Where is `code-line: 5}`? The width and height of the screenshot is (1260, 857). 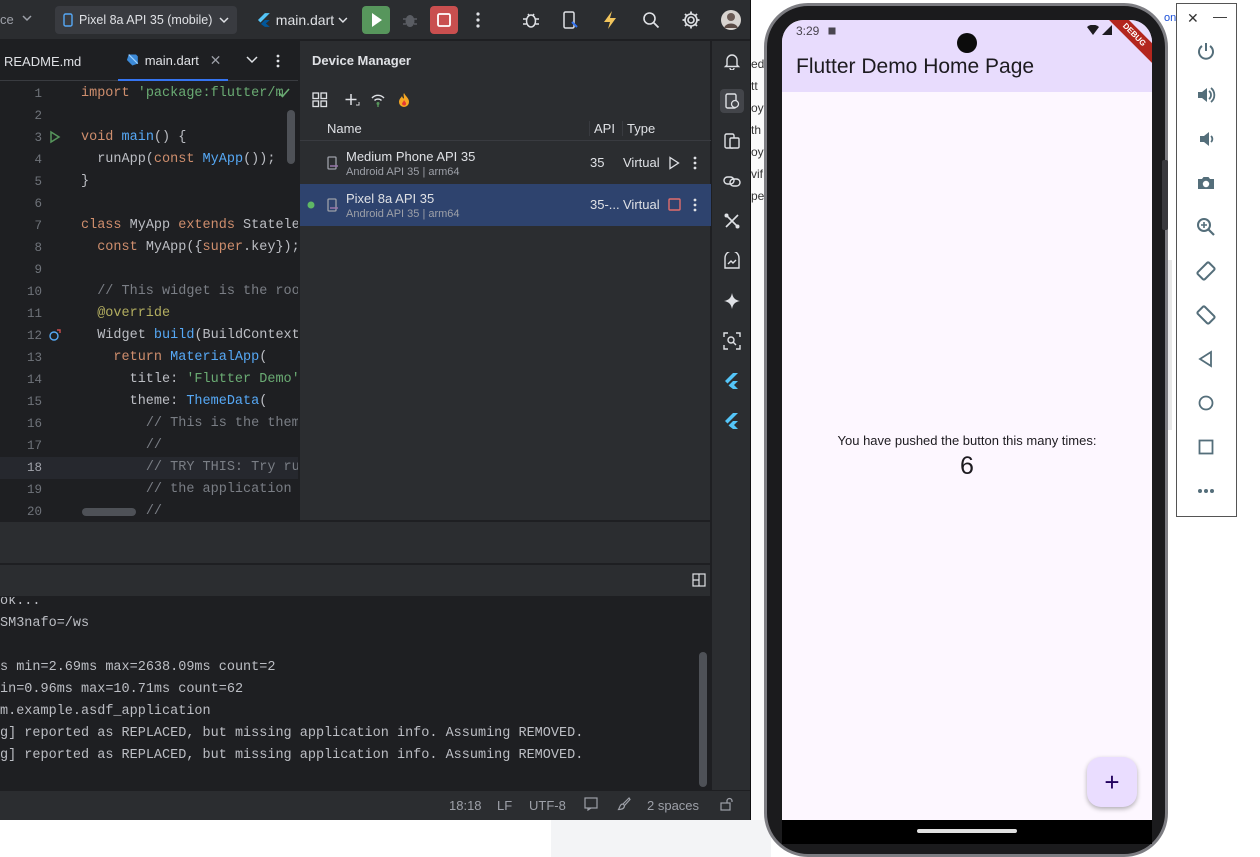
code-line: 5} is located at coordinates (149, 182).